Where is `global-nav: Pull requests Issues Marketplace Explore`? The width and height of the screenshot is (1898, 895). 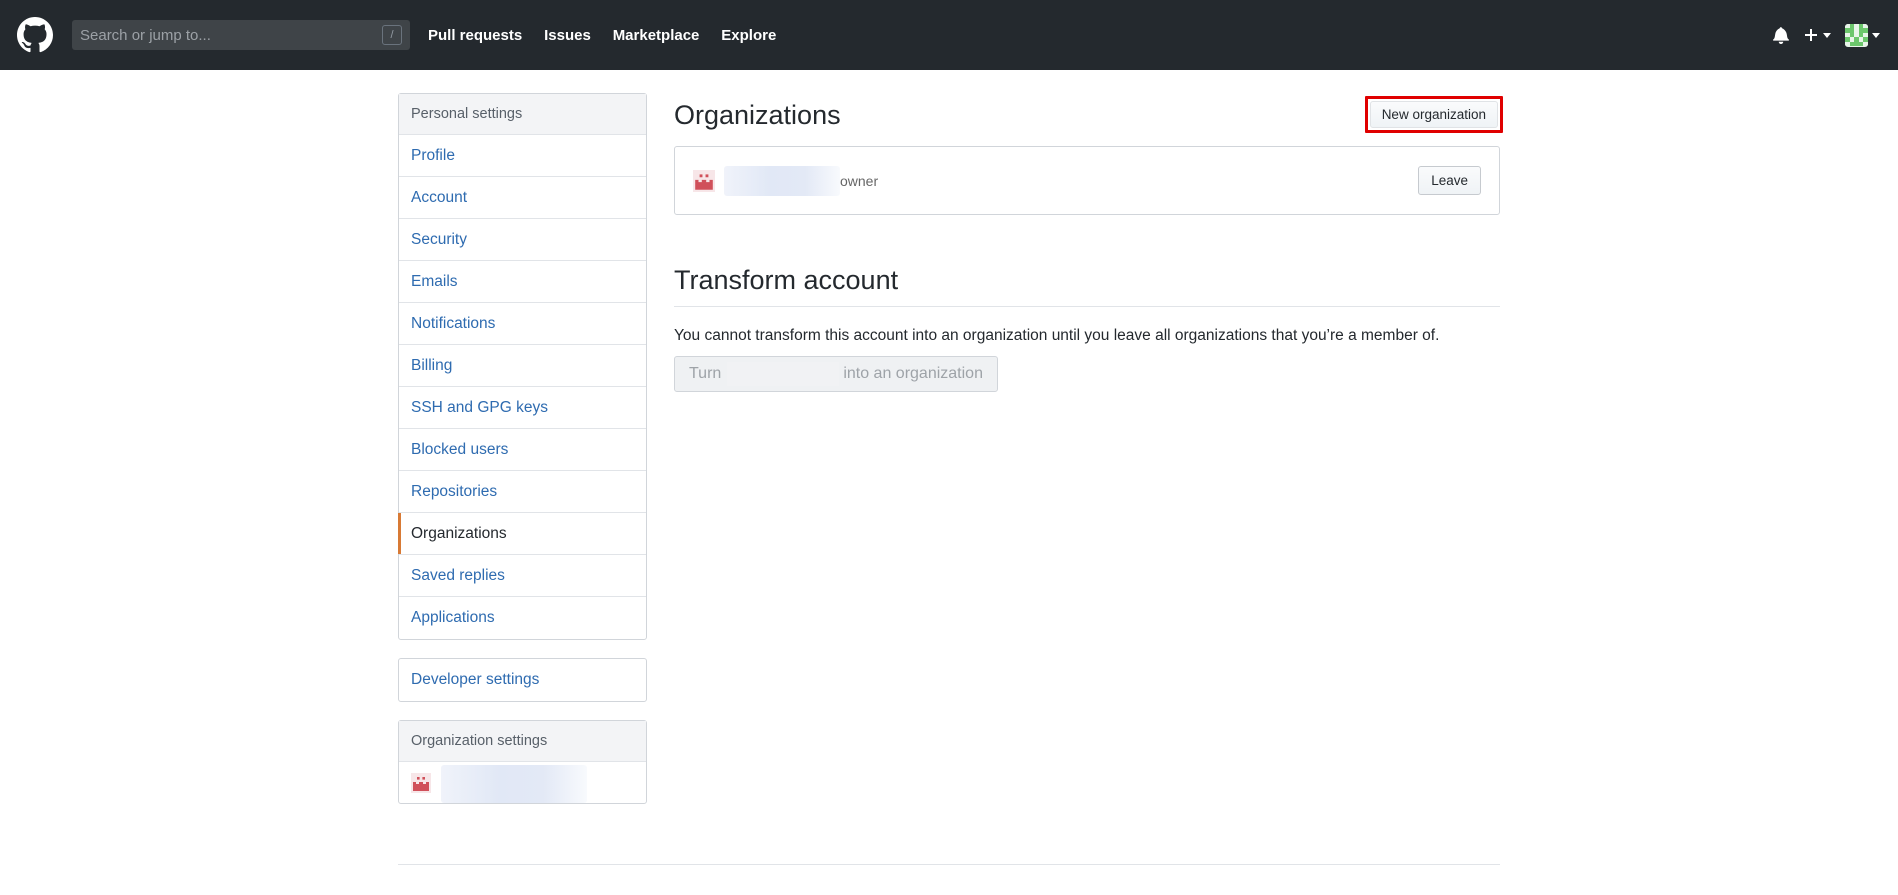
global-nav: Pull requests Issues Marketplace Explore is located at coordinates (611, 35).